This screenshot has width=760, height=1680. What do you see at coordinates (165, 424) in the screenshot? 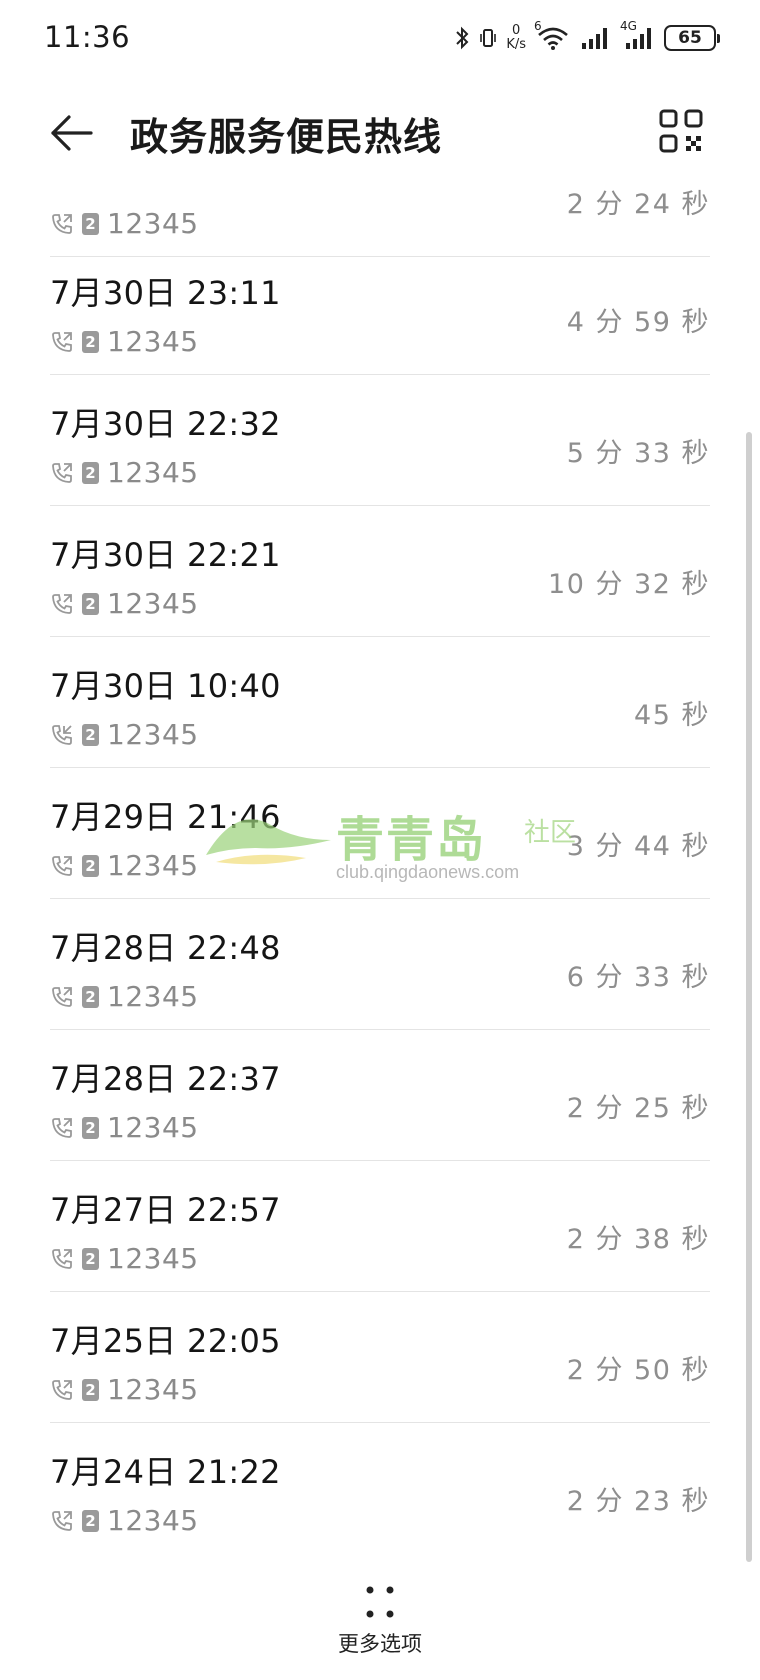
I see `call-date: 7月30日 22:32` at bounding box center [165, 424].